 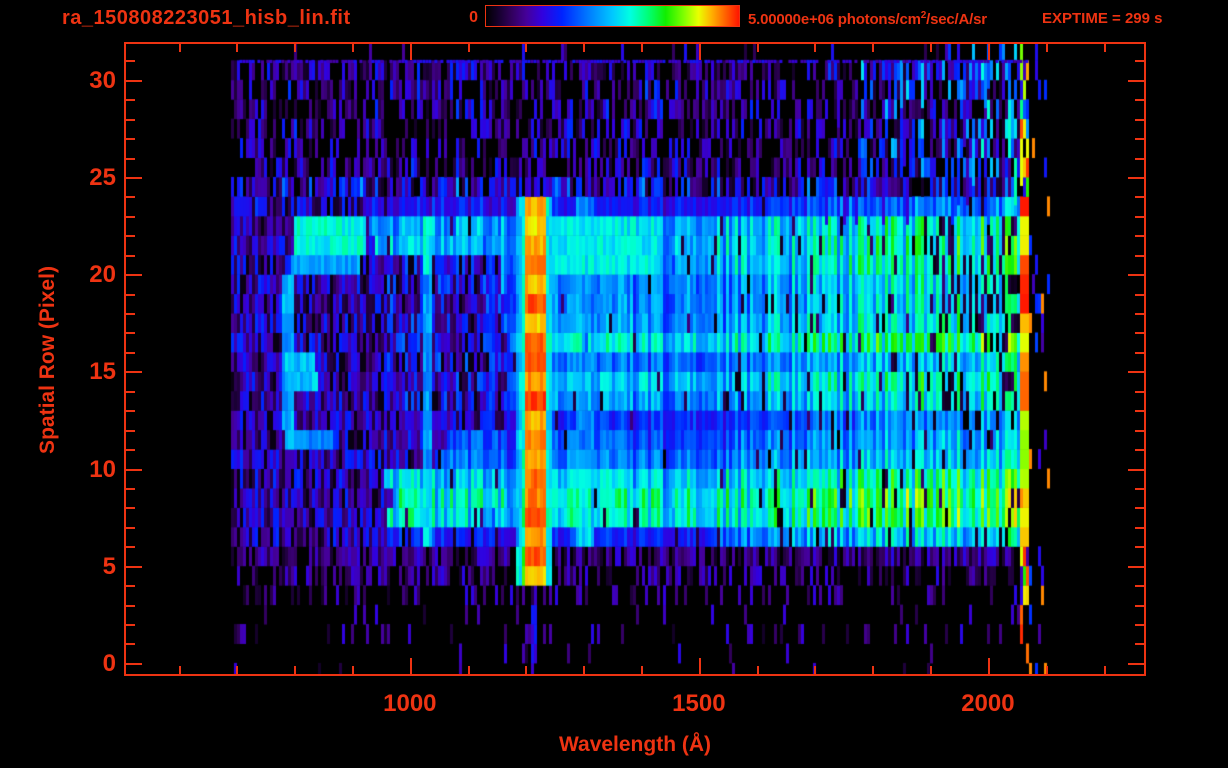 I want to click on y-tick-label: 0, so click(x=109, y=663).